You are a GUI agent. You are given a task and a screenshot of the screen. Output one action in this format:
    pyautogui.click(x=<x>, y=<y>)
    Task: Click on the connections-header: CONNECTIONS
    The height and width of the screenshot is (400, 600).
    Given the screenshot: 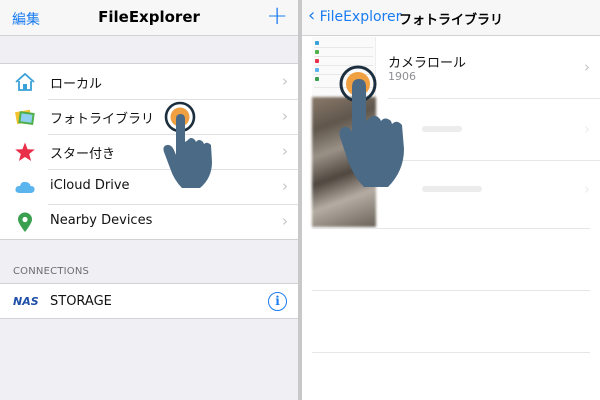 What is the action you would take?
    pyautogui.click(x=51, y=271)
    